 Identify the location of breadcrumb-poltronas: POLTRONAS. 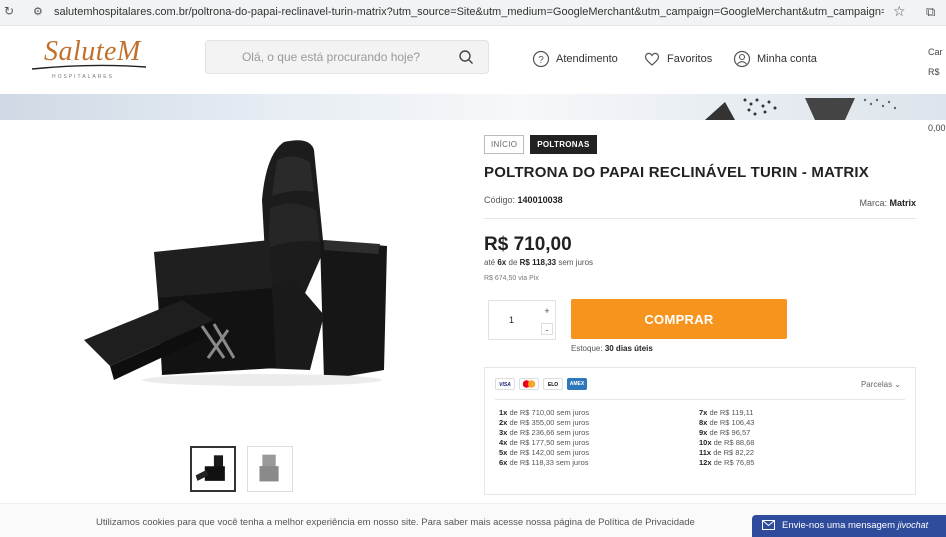
(563, 144).